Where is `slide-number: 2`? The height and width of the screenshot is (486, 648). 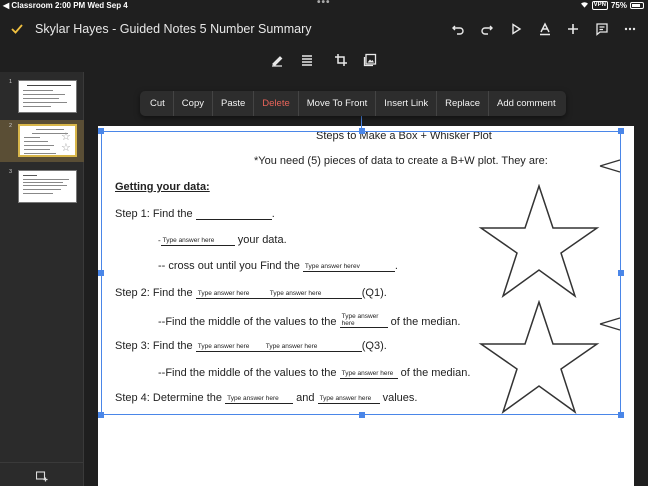
slide-number: 2 is located at coordinates (11, 126).